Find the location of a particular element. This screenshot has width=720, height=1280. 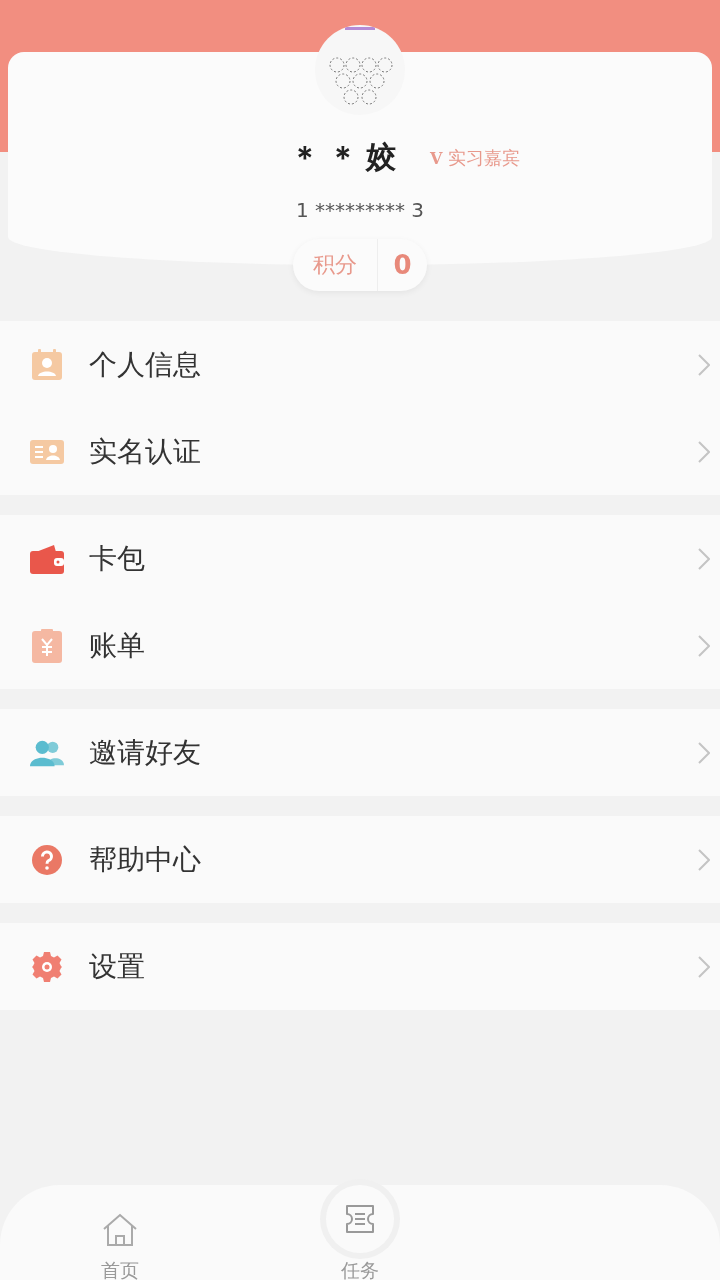

menu-label: 个人信息 is located at coordinates (145, 364).